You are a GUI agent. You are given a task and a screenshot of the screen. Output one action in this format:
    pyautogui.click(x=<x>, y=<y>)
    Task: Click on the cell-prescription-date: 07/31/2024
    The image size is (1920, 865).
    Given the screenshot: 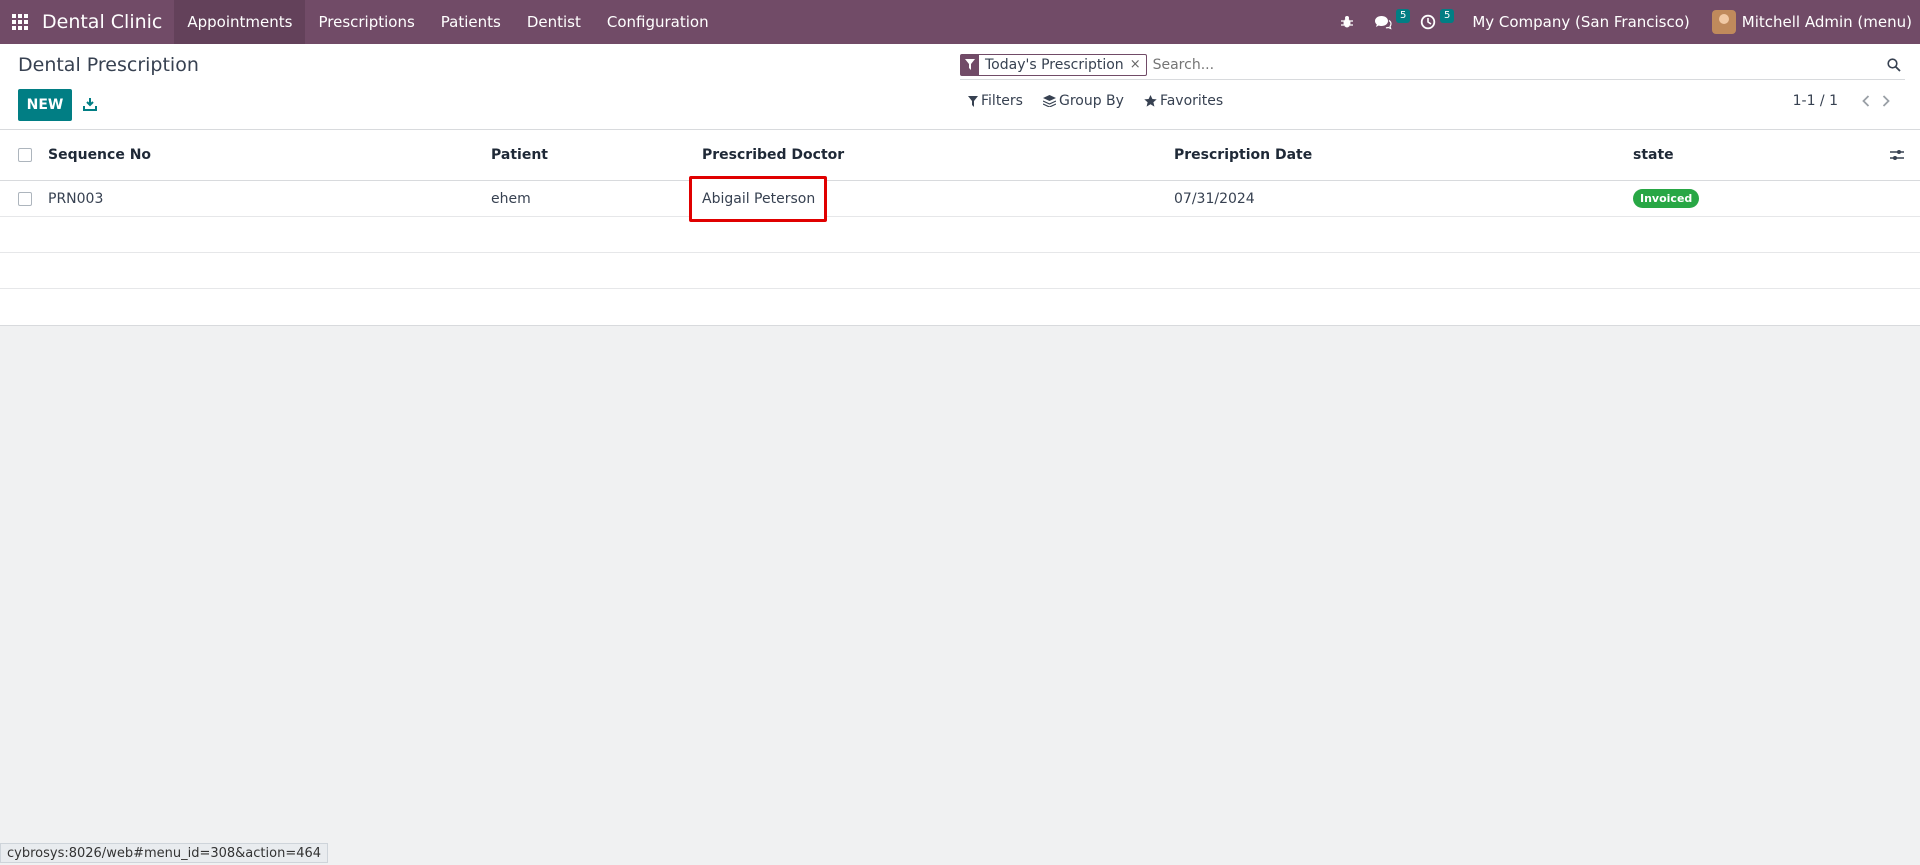 What is the action you would take?
    pyautogui.click(x=1214, y=198)
    